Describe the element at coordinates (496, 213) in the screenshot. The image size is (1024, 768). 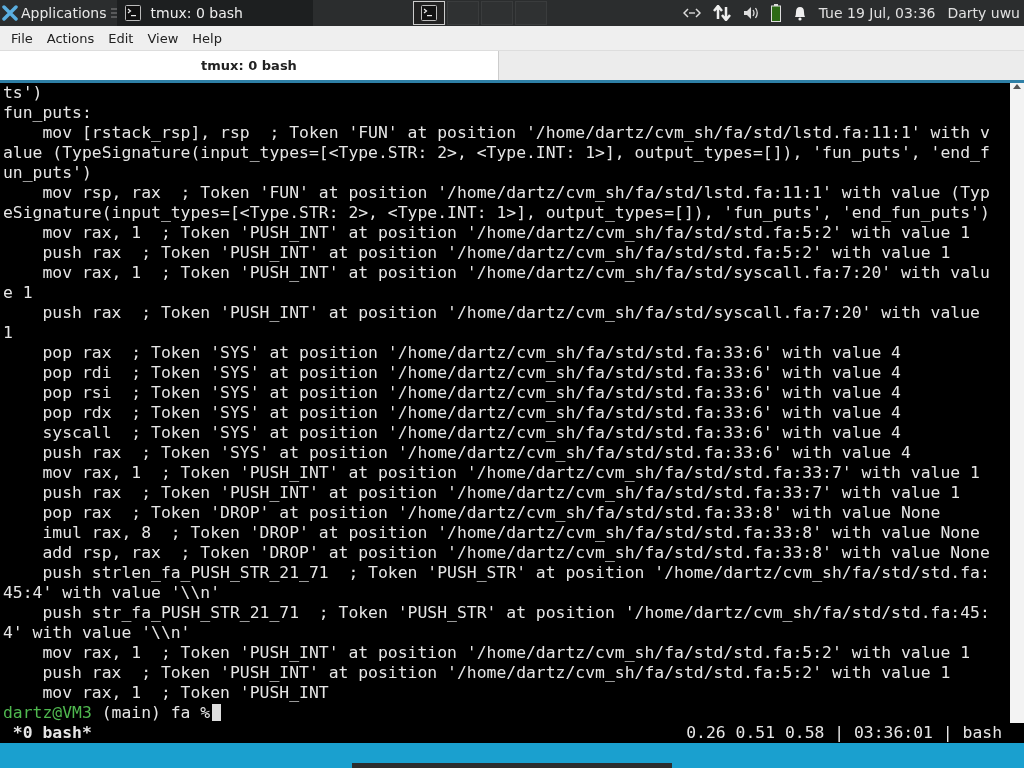
I see `terminal-line: eSignature(input_types=[<Type.STR: 2>, <Type.INT: 1>], output_types=[]), 'fun_puts', 'end_fun_puts')` at that location.